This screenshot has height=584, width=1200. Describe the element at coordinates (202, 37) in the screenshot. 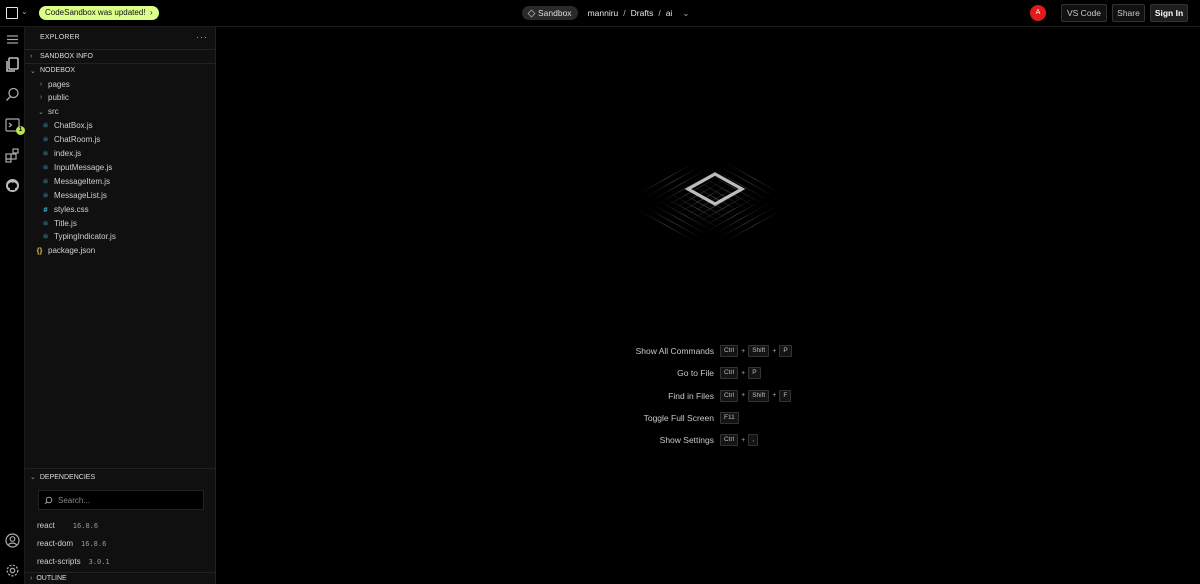

I see `more-options-icon: ···` at that location.